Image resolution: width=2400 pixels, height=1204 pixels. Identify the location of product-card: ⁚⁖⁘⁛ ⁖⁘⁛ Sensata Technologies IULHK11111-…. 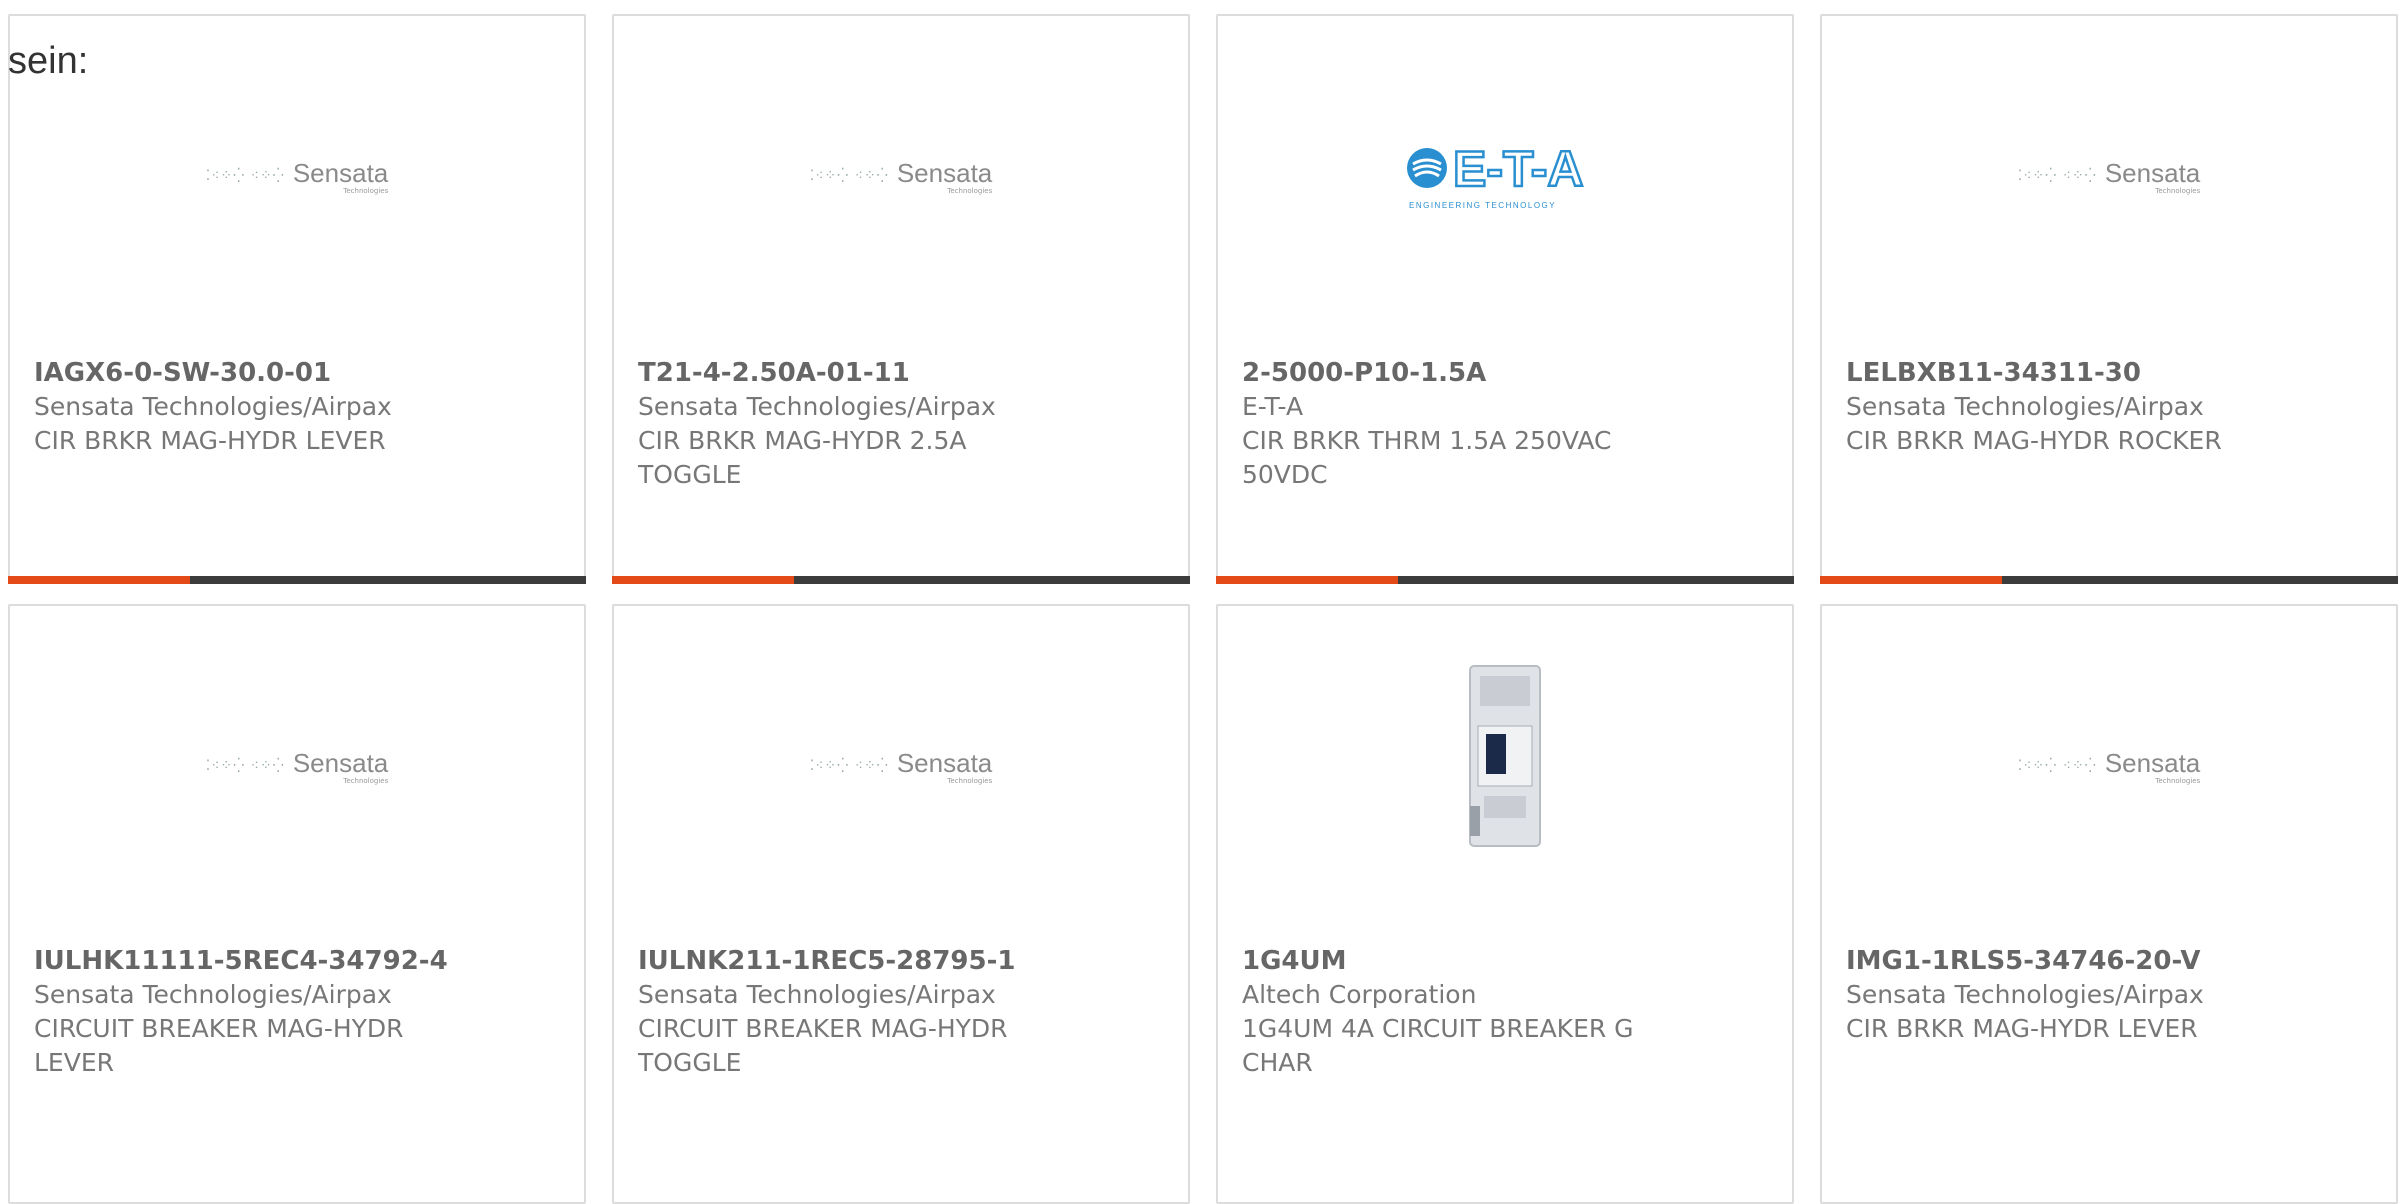
(297, 904).